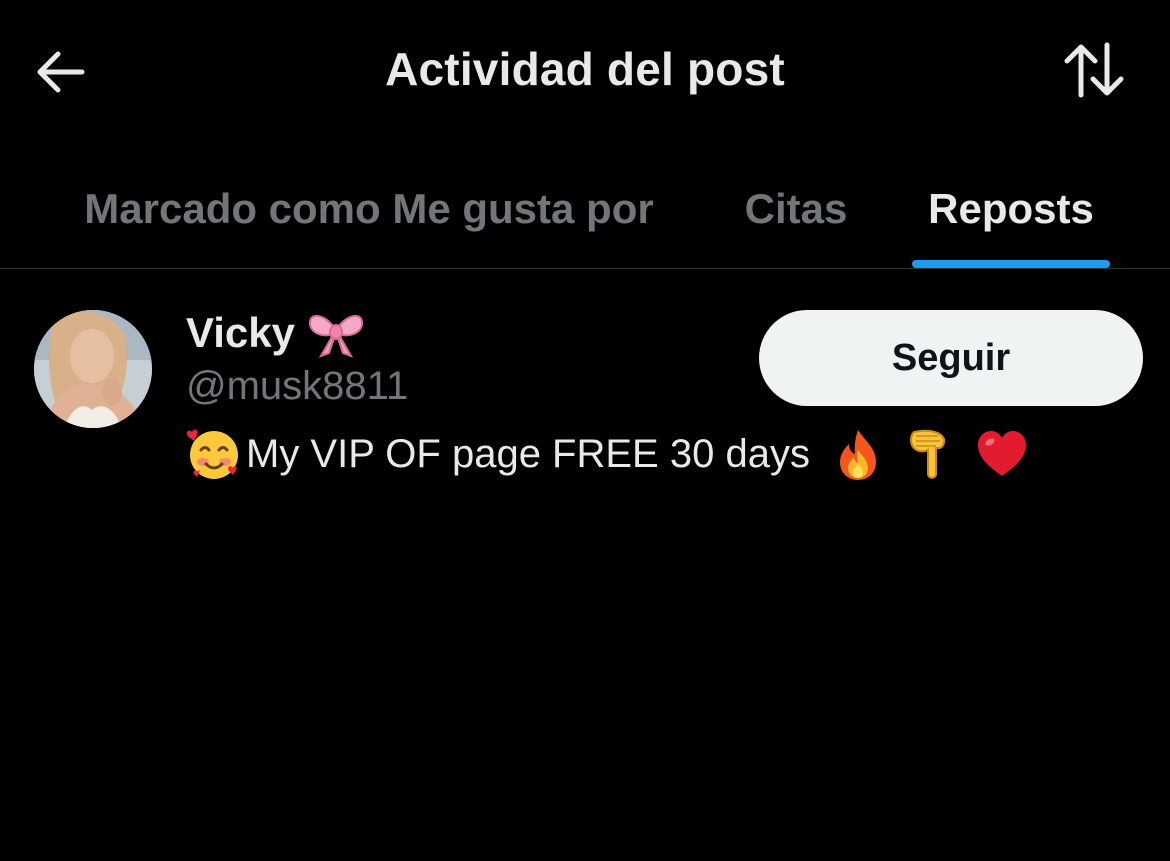 The width and height of the screenshot is (1170, 861). I want to click on user-name: Vicky, so click(240, 332).